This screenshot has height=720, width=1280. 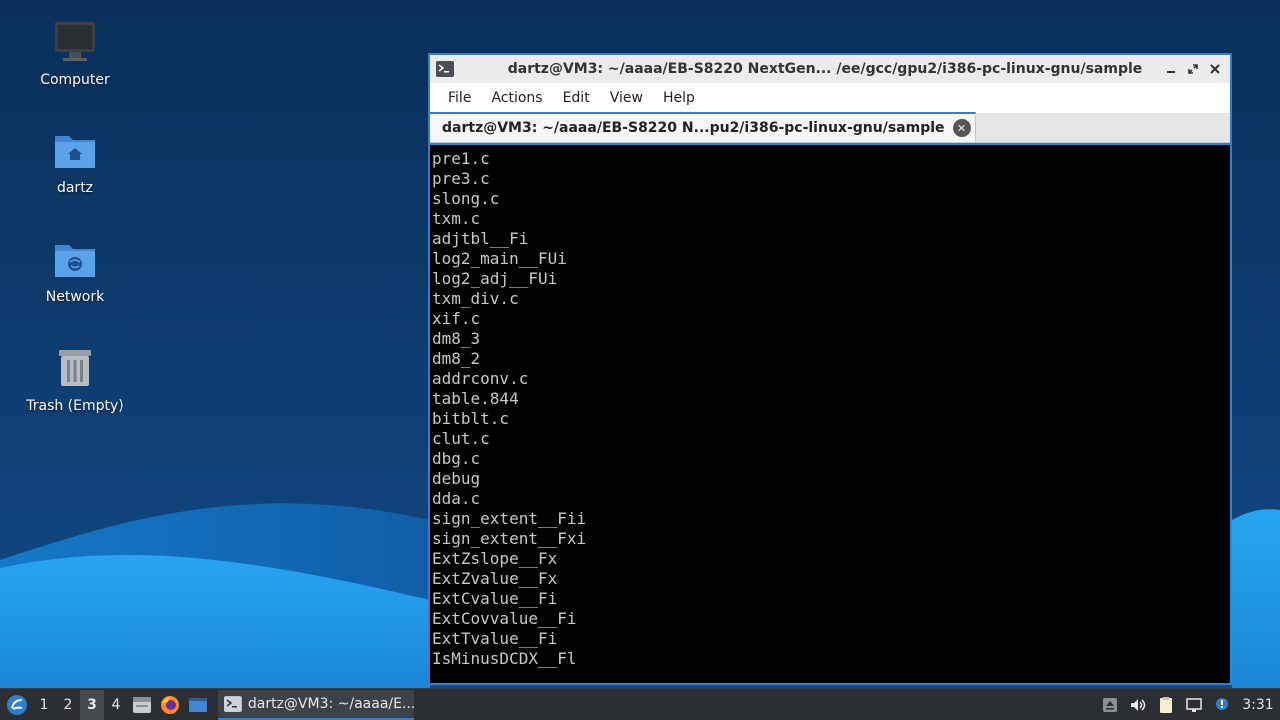 I want to click on terminal-line: ExtTvalue__Fi, so click(x=495, y=638).